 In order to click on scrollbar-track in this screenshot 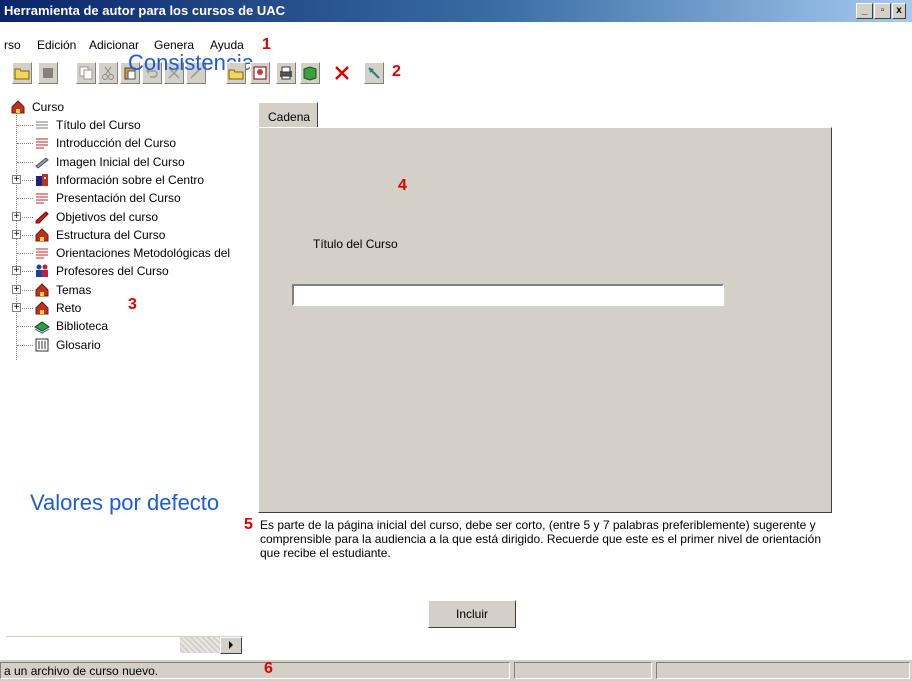, I will do `click(200, 645)`.